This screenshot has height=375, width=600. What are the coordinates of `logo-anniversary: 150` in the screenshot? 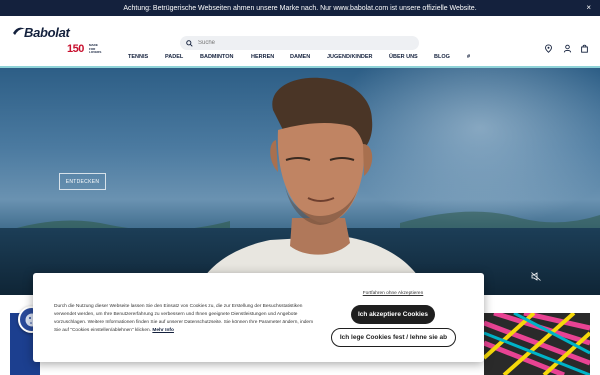 It's located at (75, 49).